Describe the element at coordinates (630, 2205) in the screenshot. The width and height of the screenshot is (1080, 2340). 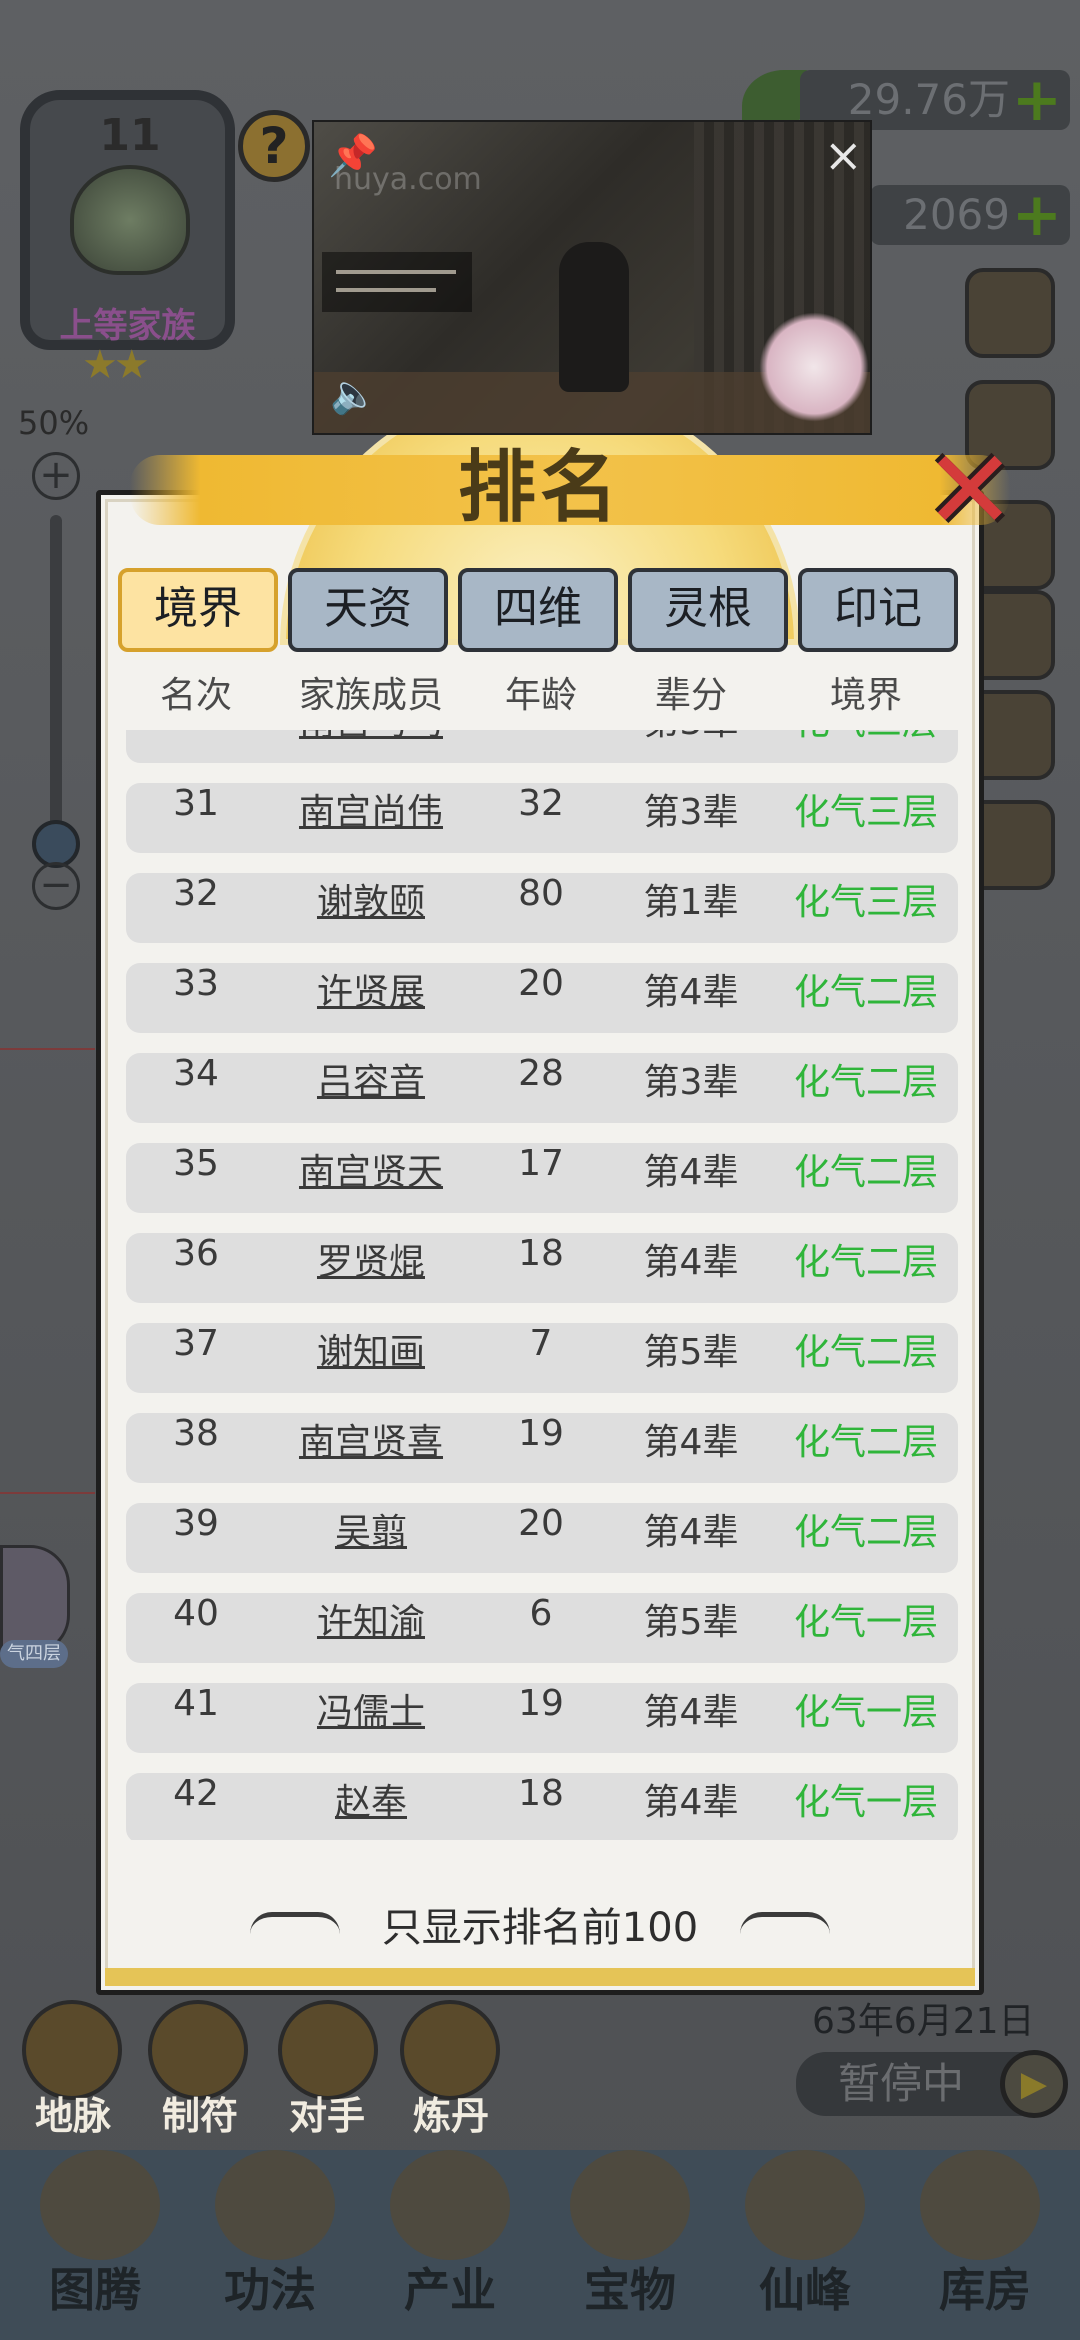
I see `treasure-icon` at that location.